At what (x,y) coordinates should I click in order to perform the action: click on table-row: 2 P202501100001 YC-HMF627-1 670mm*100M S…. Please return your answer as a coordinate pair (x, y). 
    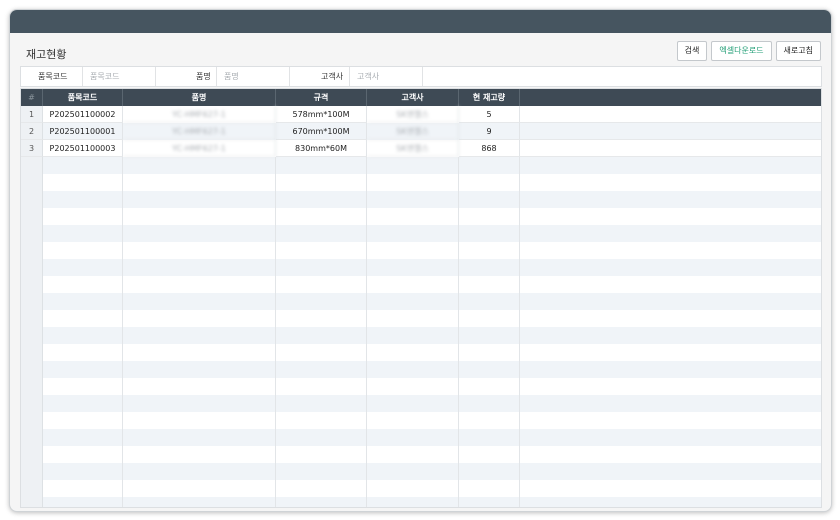
    Looking at the image, I should click on (421, 131).